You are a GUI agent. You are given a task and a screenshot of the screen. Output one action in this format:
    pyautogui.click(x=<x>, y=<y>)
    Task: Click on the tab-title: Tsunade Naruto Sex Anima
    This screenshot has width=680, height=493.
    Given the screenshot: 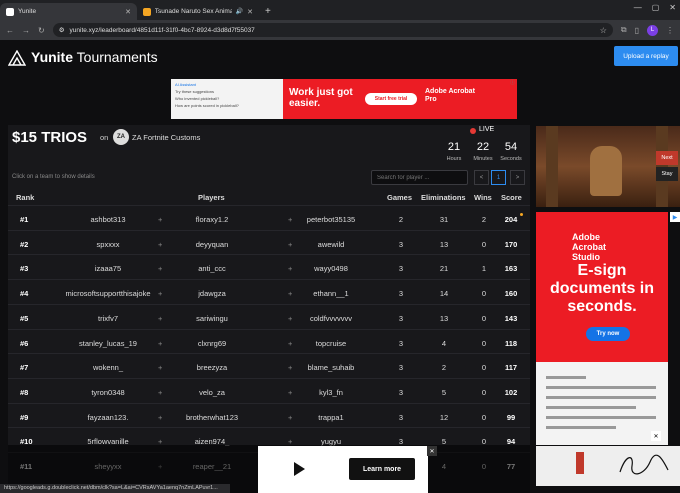 What is the action you would take?
    pyautogui.click(x=193, y=11)
    